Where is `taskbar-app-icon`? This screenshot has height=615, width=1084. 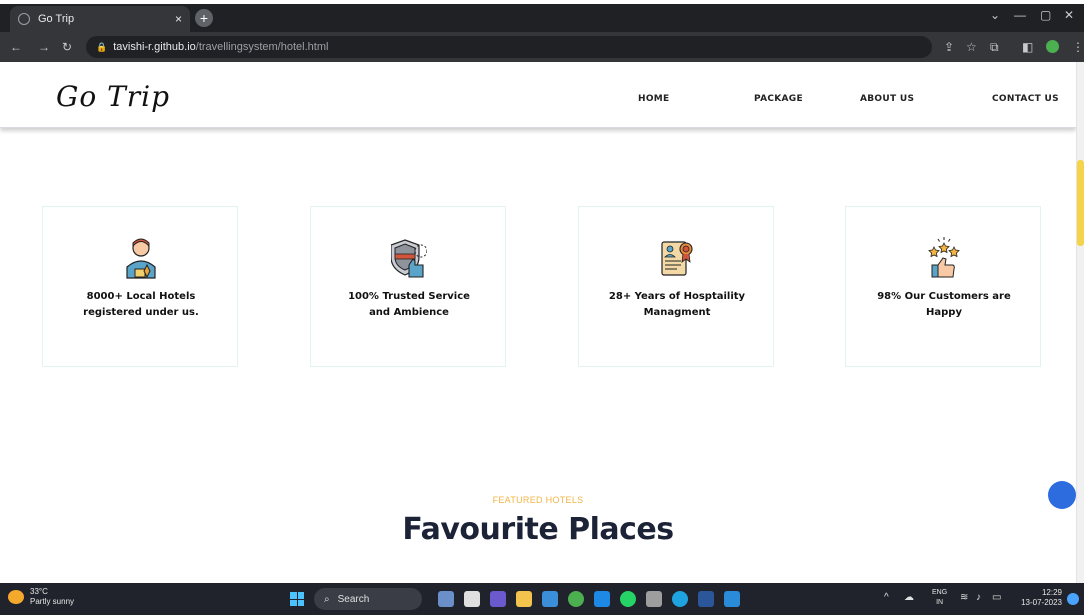 taskbar-app-icon is located at coordinates (654, 599).